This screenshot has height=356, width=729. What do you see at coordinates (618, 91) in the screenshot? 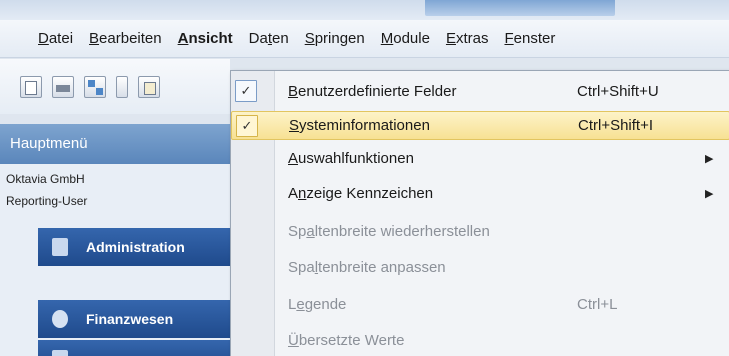
I see `shortcut-label: Ctrl+Shift+U` at bounding box center [618, 91].